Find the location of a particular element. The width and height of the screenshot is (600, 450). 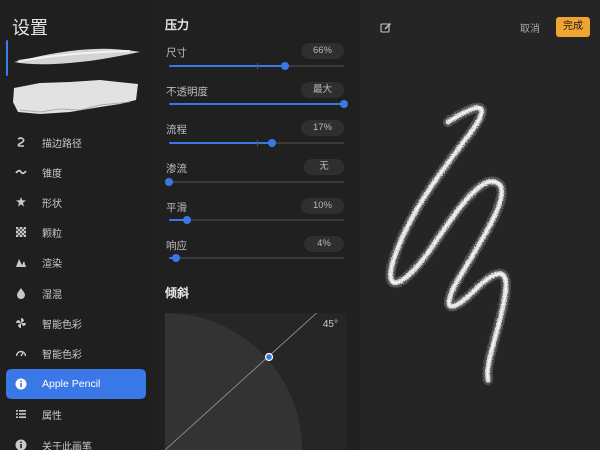

setting-value-bleed: 无 is located at coordinates (324, 167).